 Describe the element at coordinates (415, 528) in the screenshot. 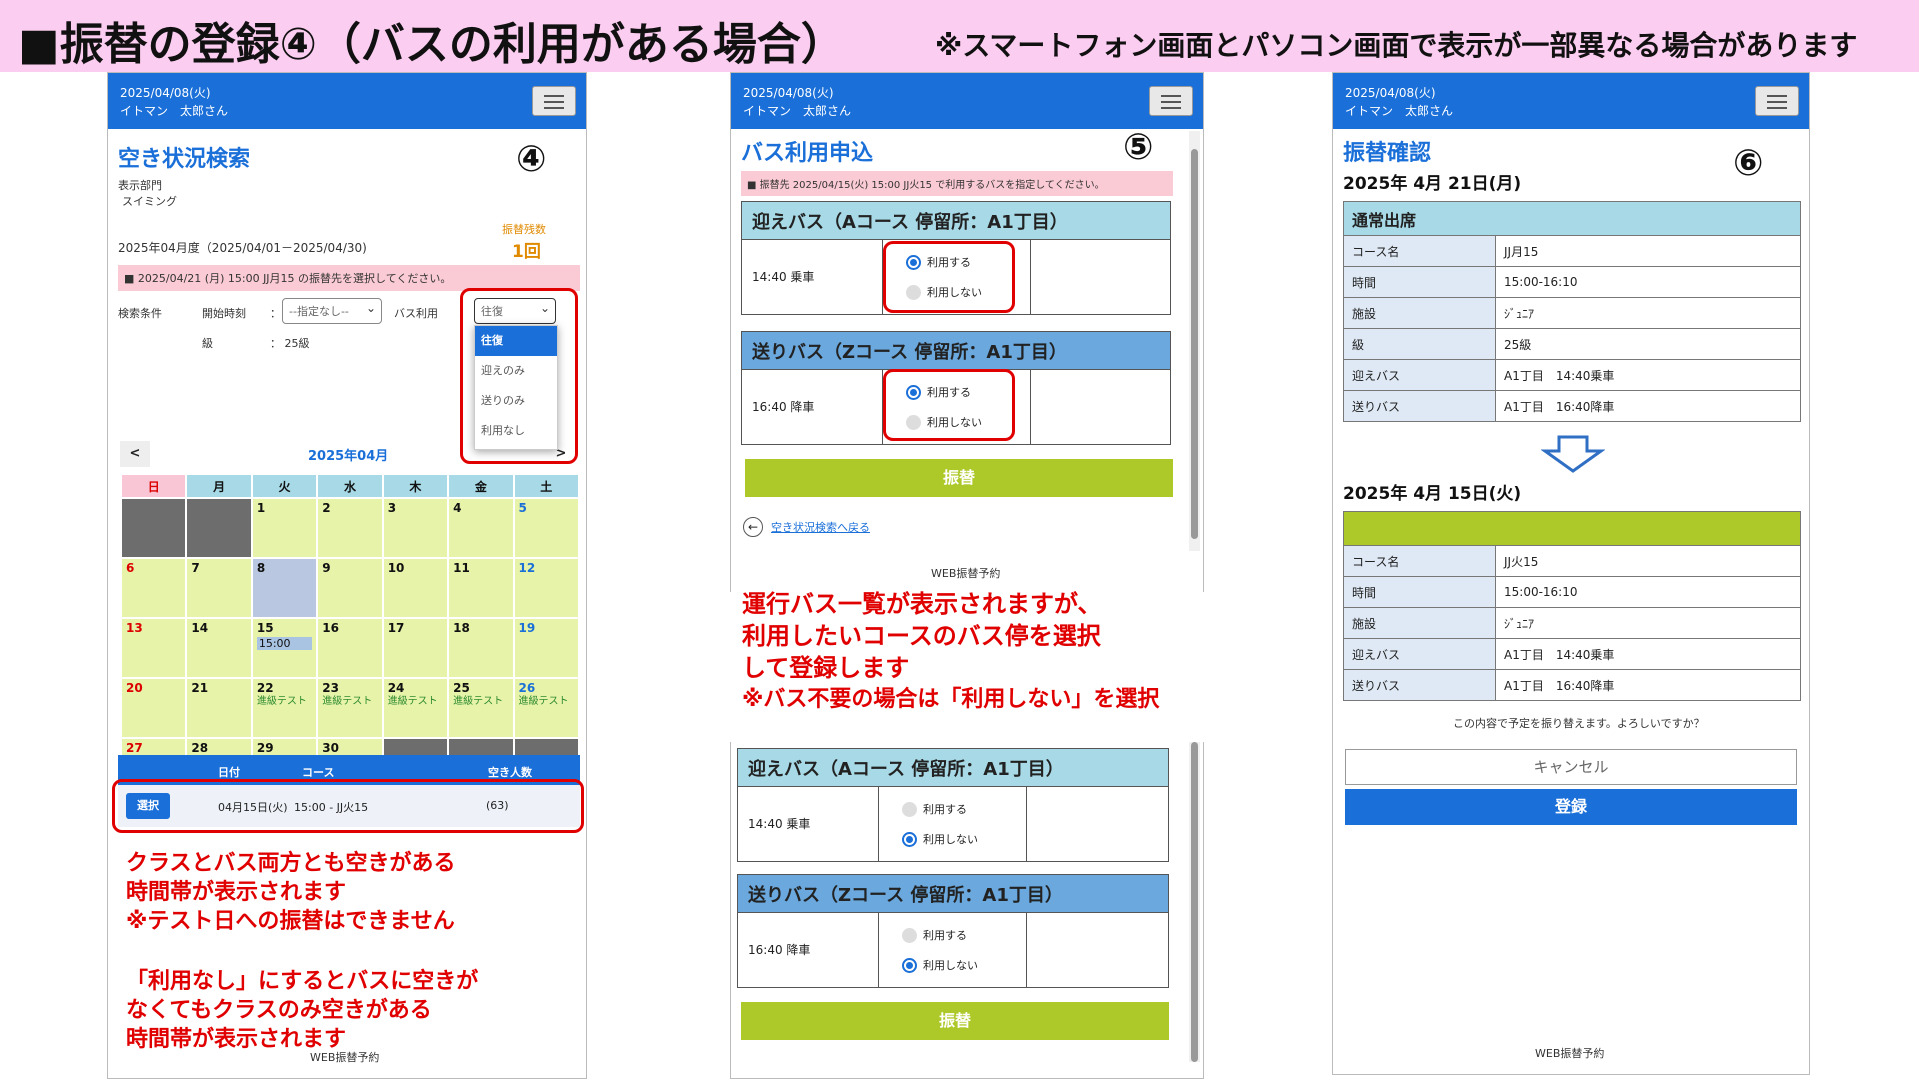

I see `calendar-day: 3` at that location.